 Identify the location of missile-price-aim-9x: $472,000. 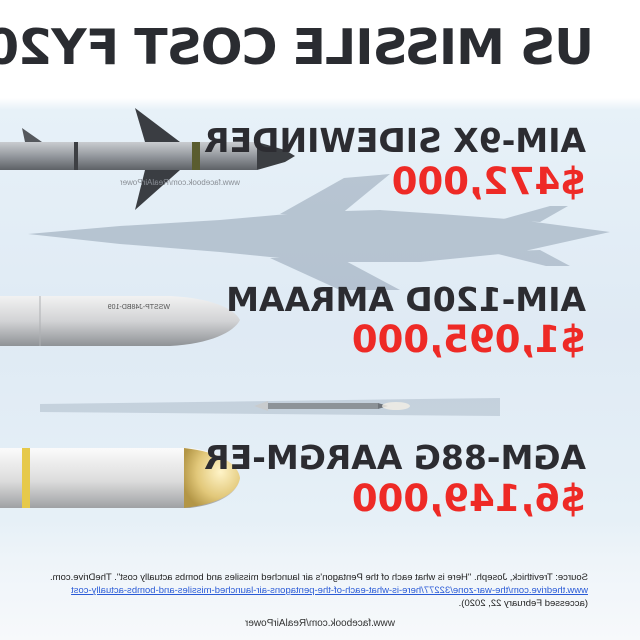
(488, 181).